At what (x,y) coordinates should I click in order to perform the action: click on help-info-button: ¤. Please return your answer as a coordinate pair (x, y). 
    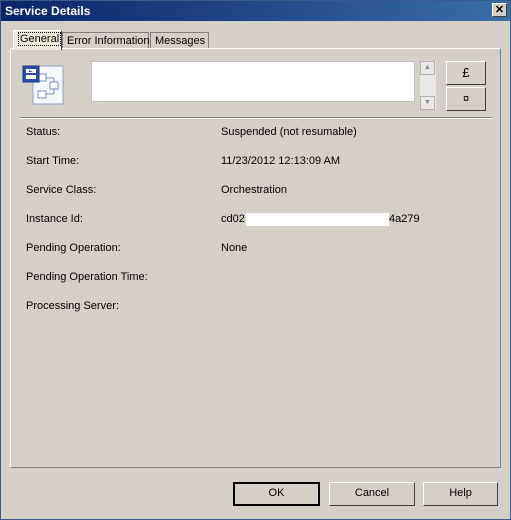
    Looking at the image, I should click on (466, 99).